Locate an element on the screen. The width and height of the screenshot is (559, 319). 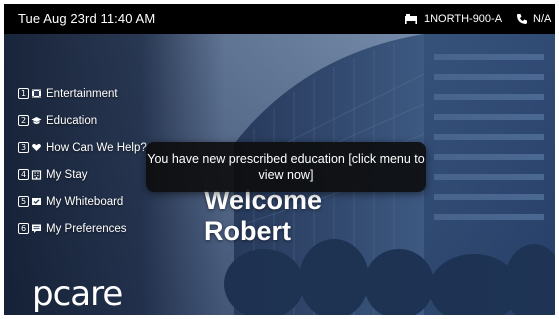
heart-hands-icon is located at coordinates (36, 147).